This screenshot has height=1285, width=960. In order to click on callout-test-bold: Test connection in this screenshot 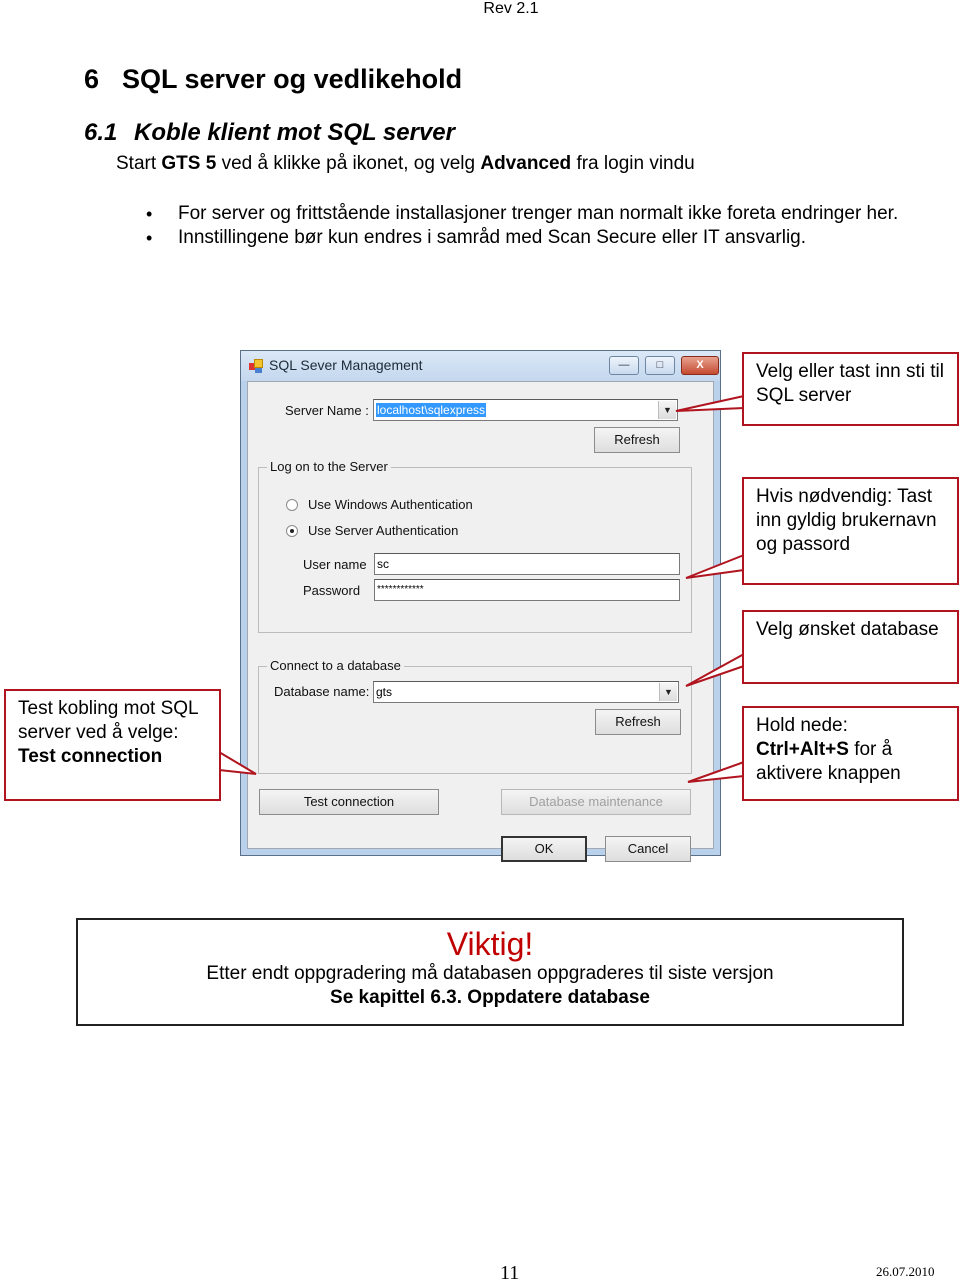, I will do `click(90, 756)`.